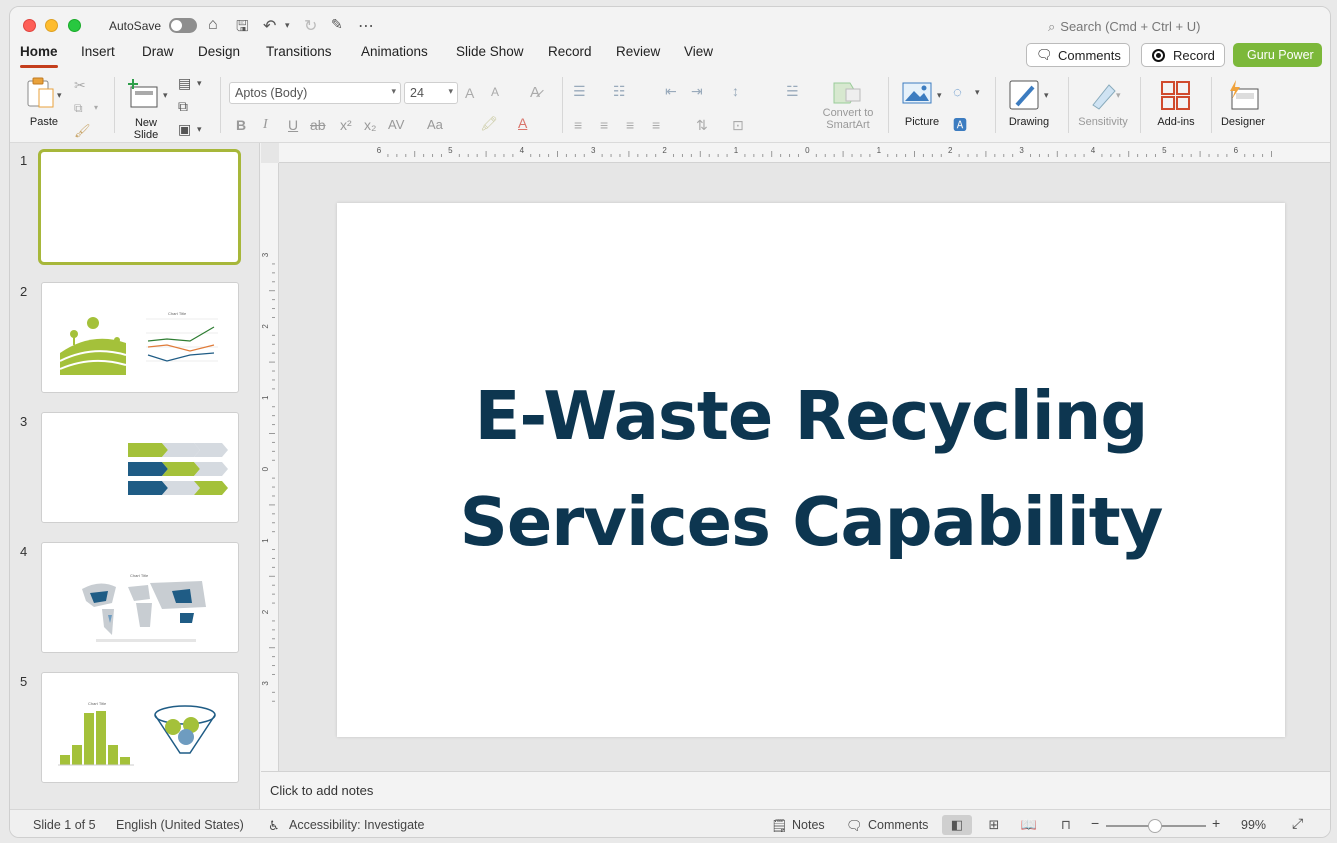 This screenshot has width=1337, height=843. I want to click on align-left-icon: ≡, so click(578, 125).